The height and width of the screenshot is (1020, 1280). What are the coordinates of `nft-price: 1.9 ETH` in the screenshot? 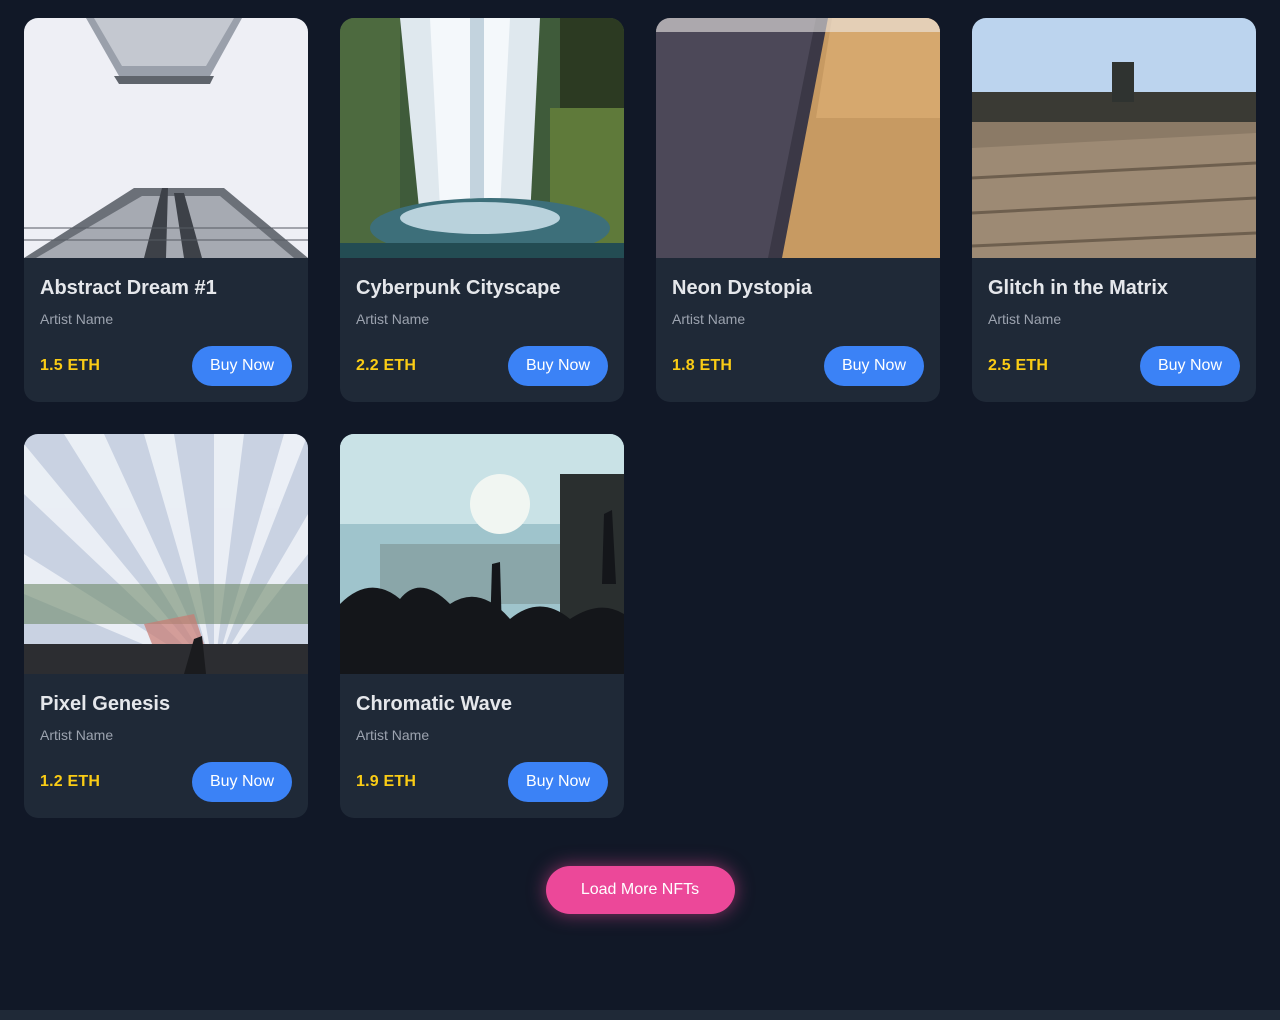 It's located at (386, 781).